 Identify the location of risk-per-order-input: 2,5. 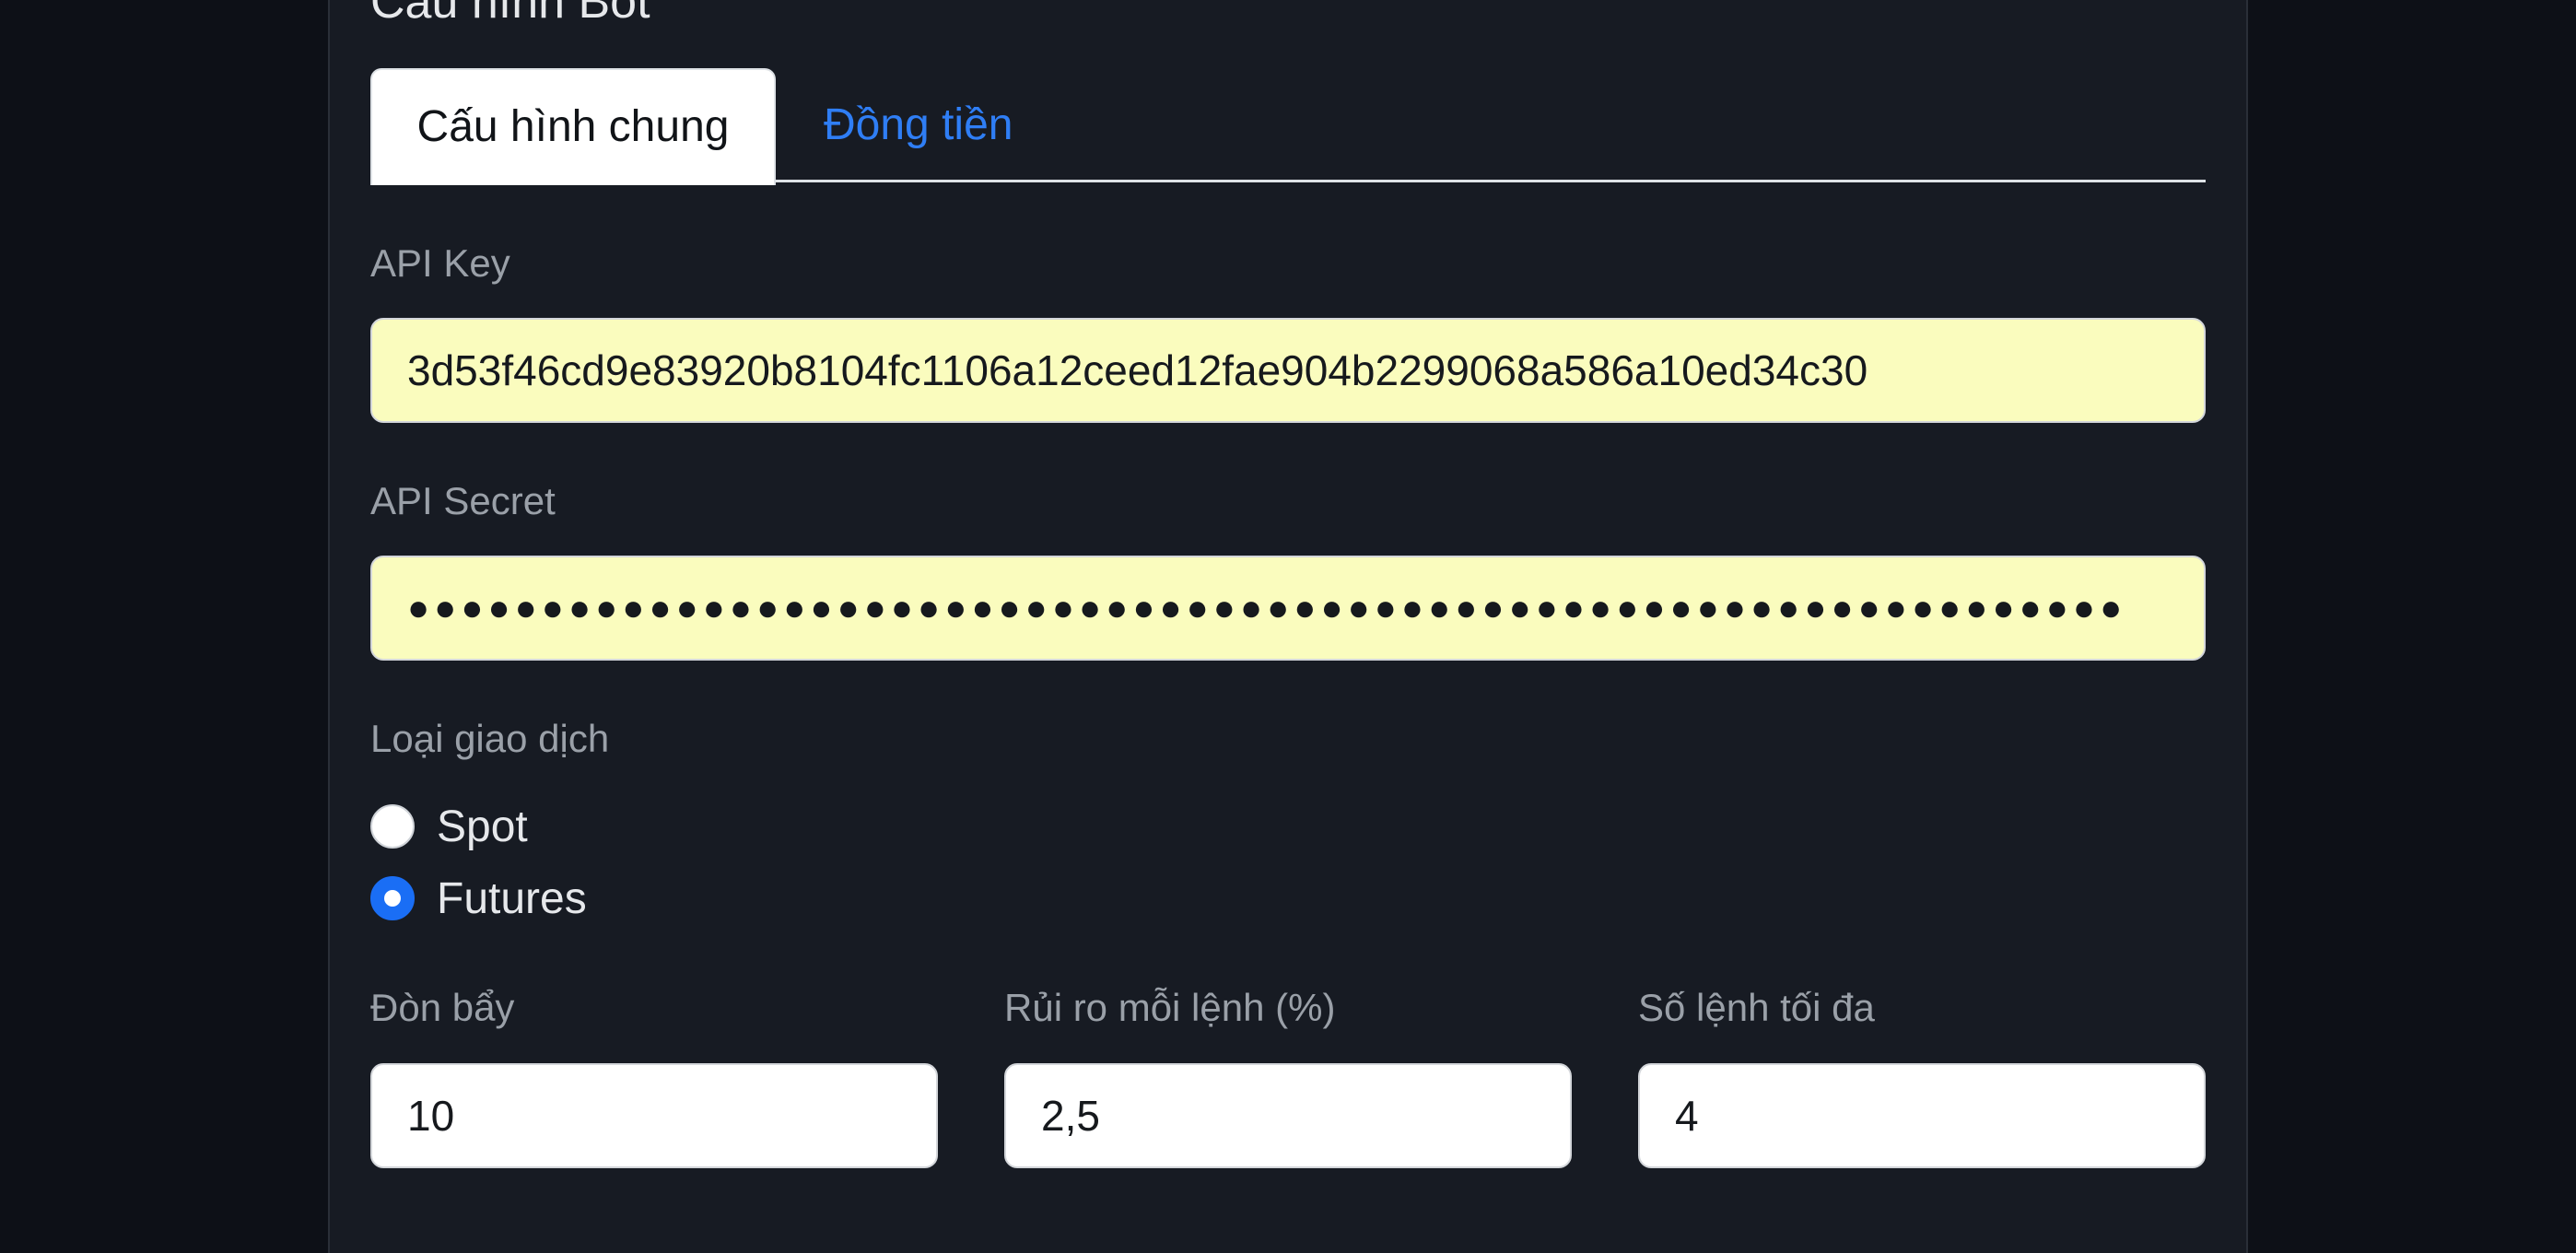
(1288, 1115).